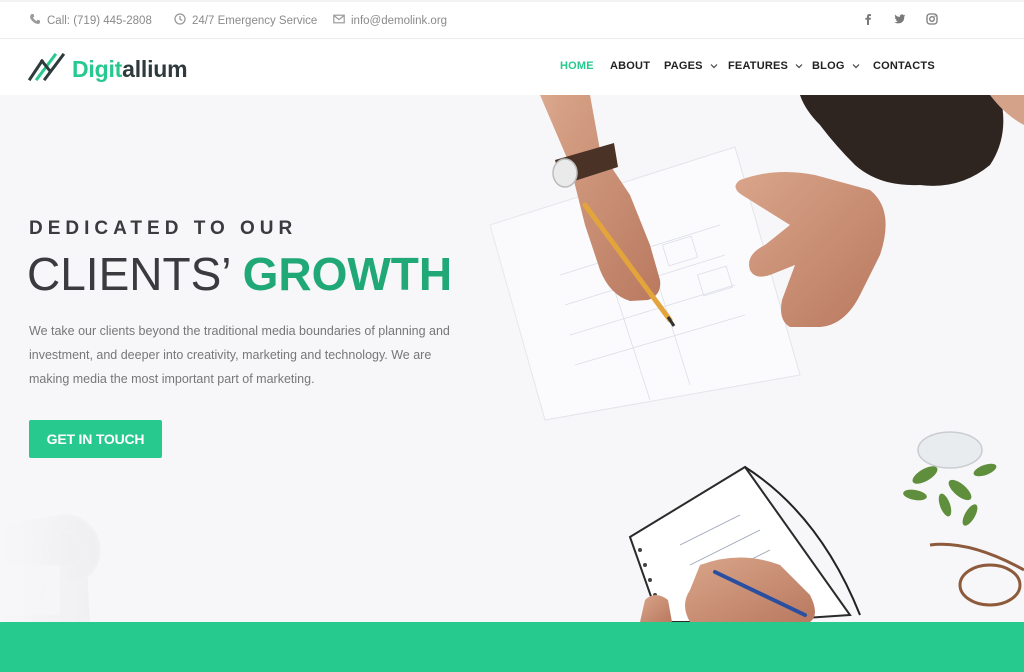 This screenshot has height=672, width=1024. I want to click on nav-about: ABOUT, so click(630, 66).